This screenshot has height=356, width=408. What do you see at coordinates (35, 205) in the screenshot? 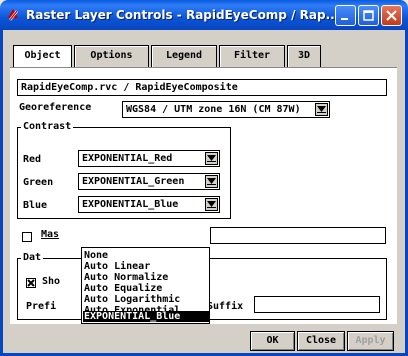
I see `blue-label: Blue` at bounding box center [35, 205].